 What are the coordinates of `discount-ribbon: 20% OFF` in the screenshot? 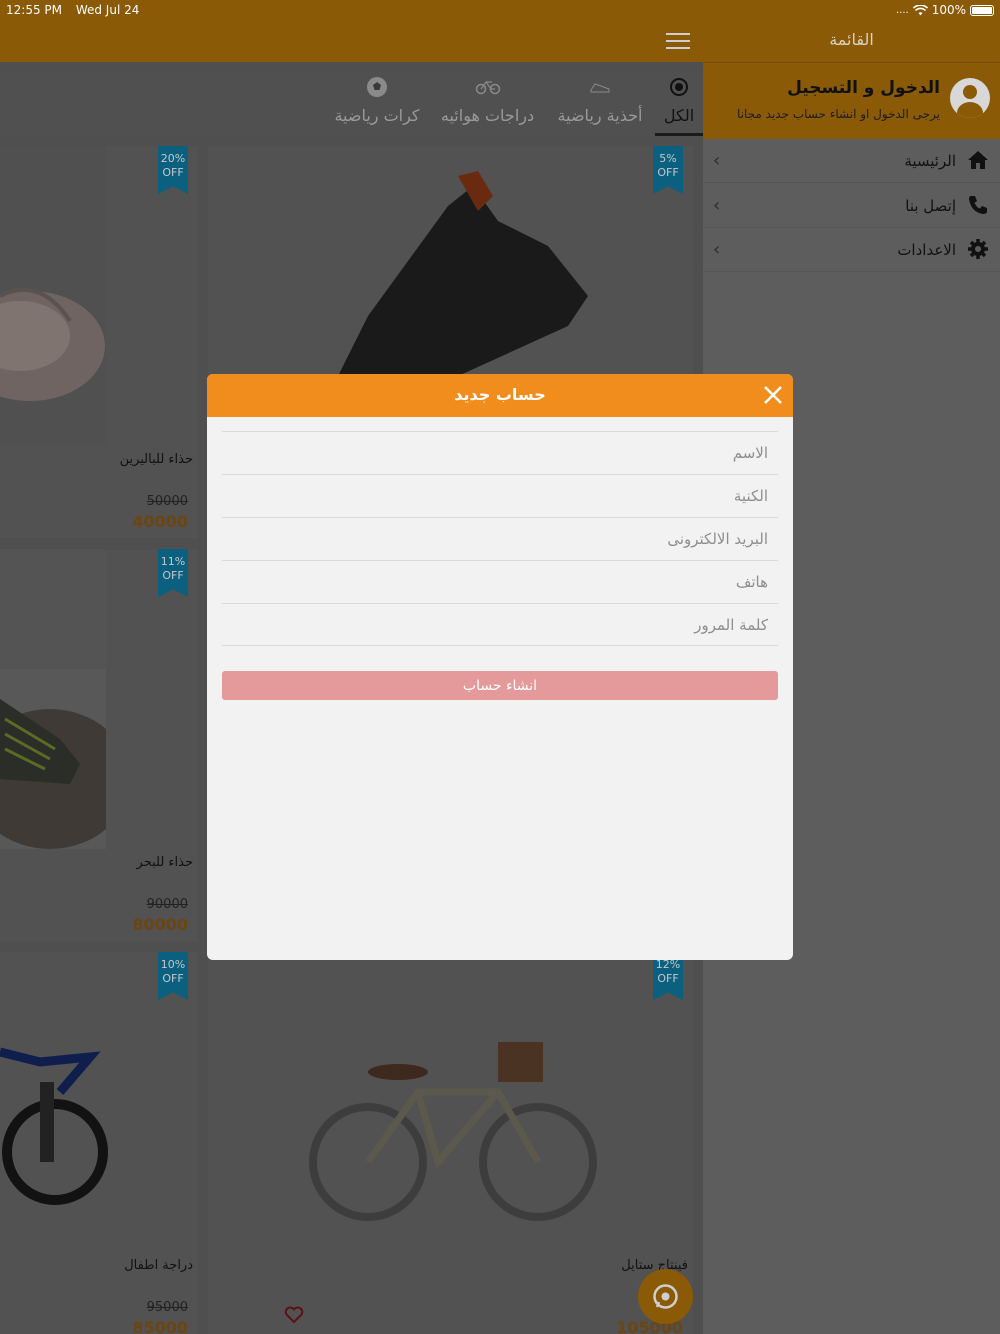 It's located at (173, 170).